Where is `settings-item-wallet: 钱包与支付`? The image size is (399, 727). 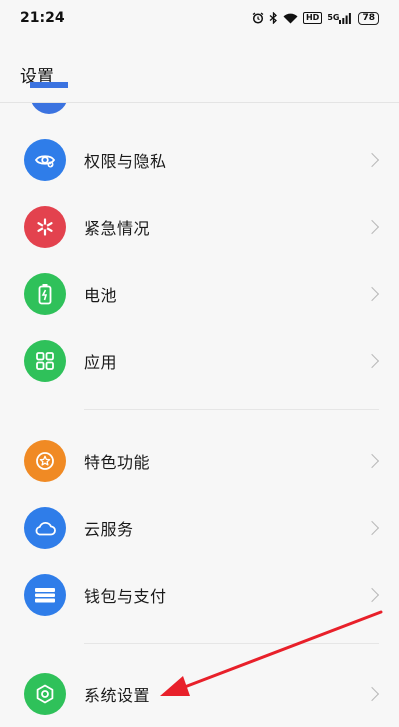 settings-item-wallet: 钱包与支付 is located at coordinates (199, 595).